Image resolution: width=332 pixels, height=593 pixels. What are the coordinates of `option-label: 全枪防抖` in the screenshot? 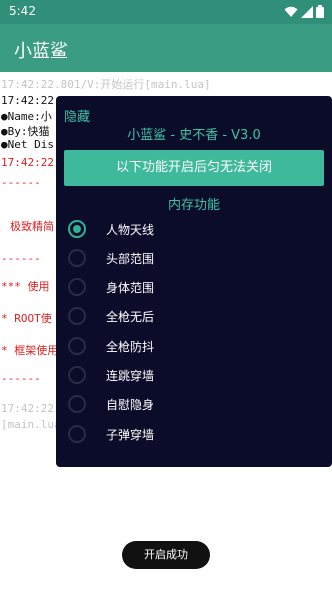 It's located at (130, 346).